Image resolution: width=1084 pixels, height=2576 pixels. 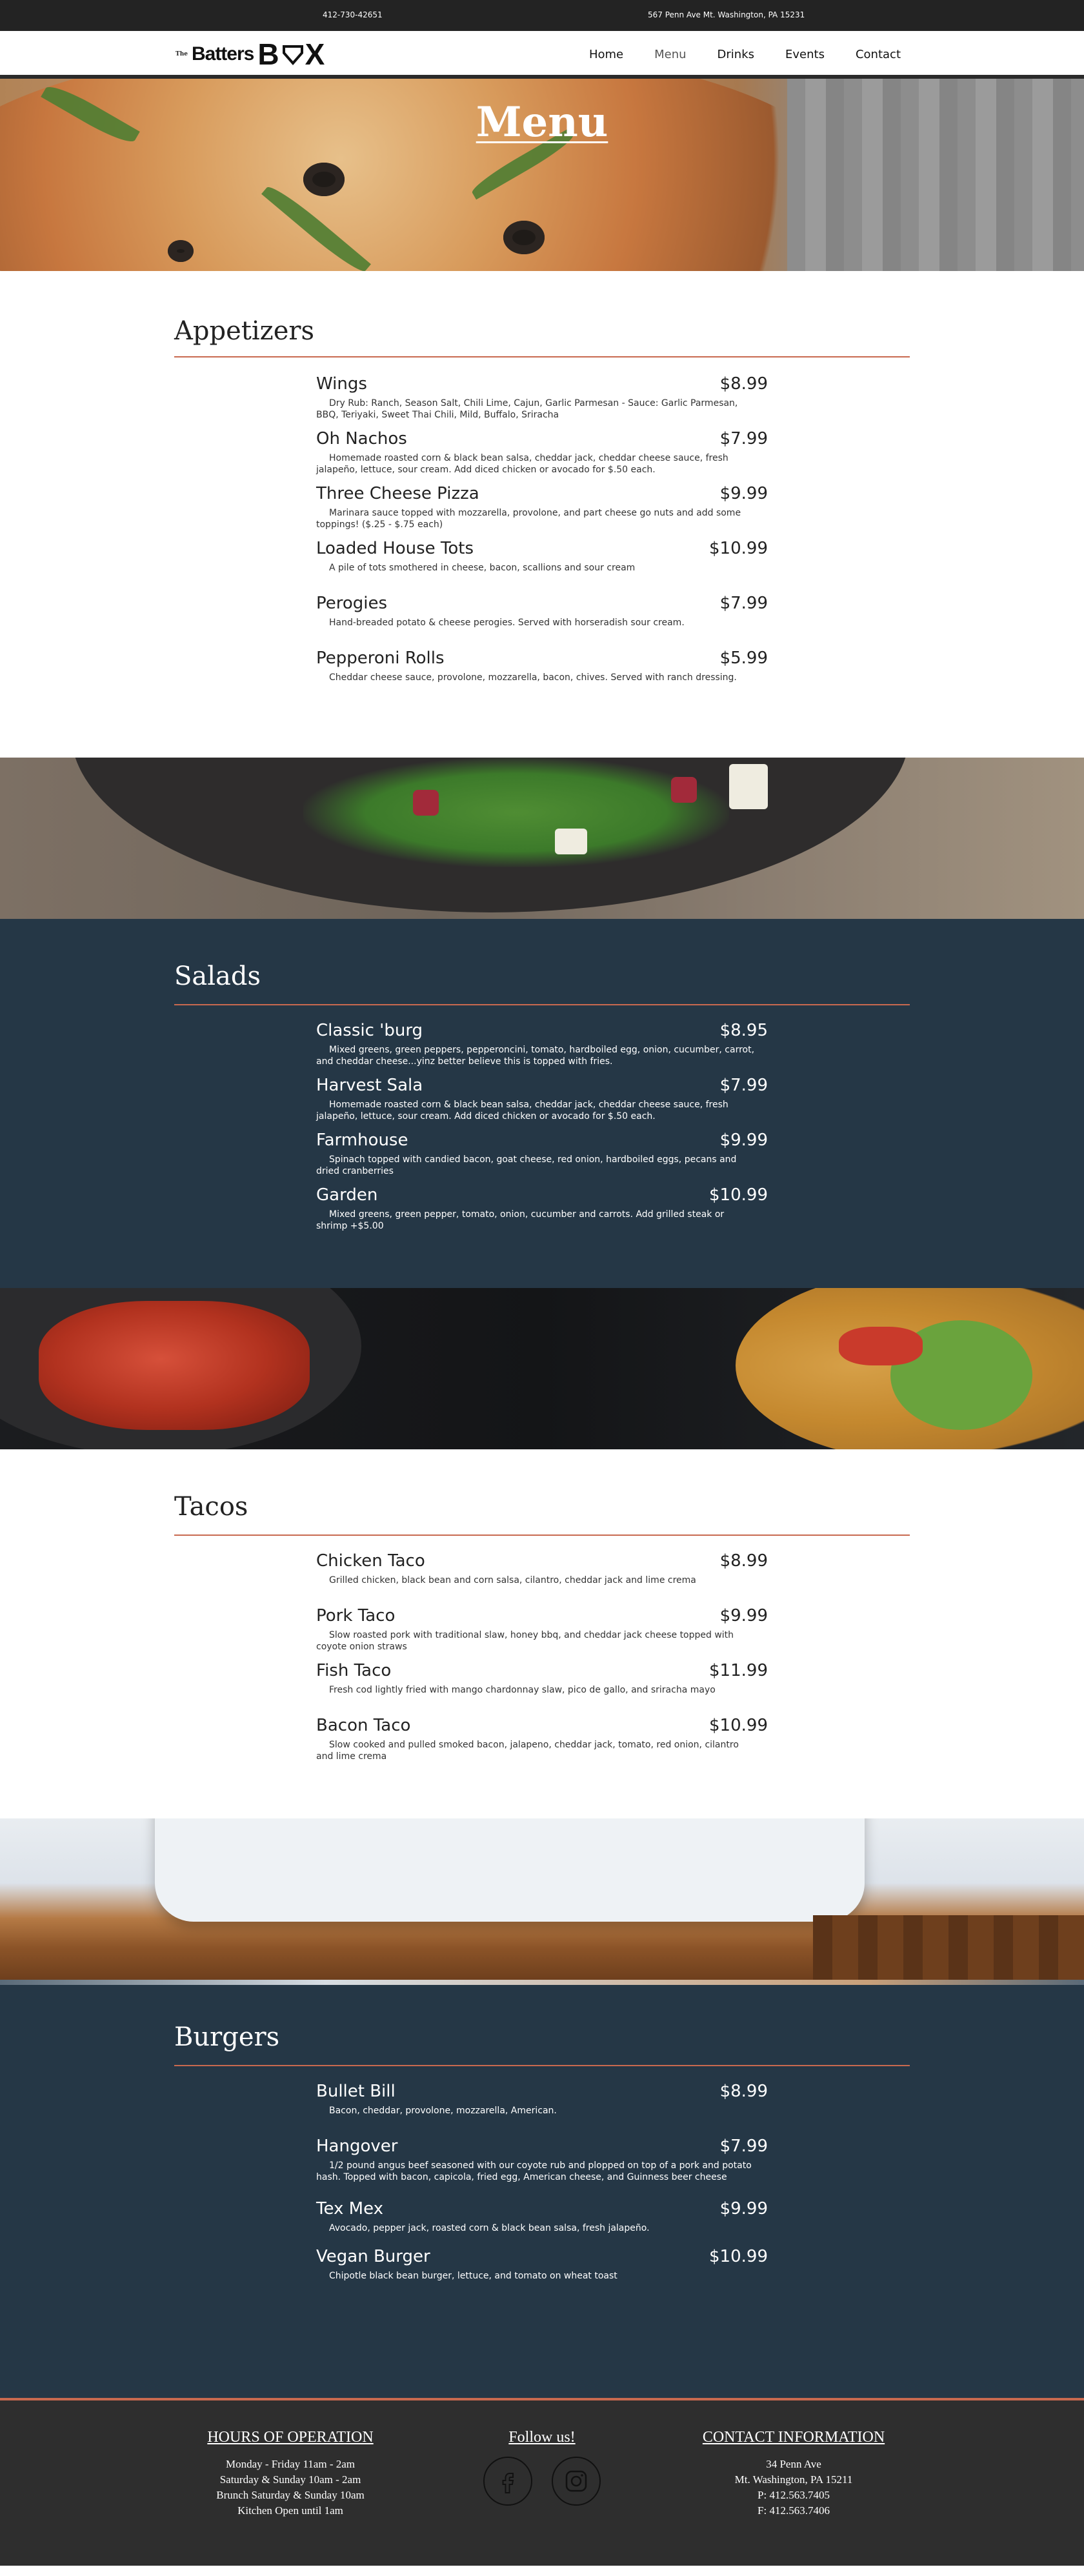 I want to click on logo: The Batters B X, so click(x=251, y=54).